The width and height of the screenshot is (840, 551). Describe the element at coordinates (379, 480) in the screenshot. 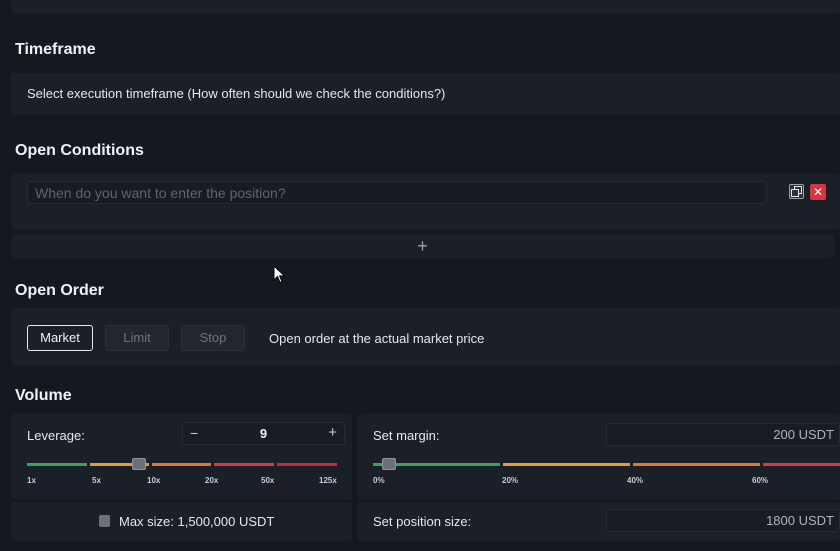

I see `margin-tick: 0%` at that location.